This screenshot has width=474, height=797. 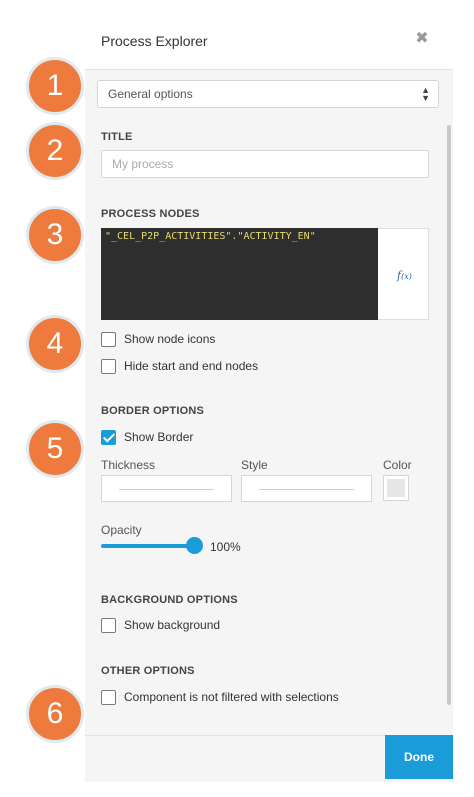 What do you see at coordinates (419, 757) in the screenshot?
I see `done-button: Done` at bounding box center [419, 757].